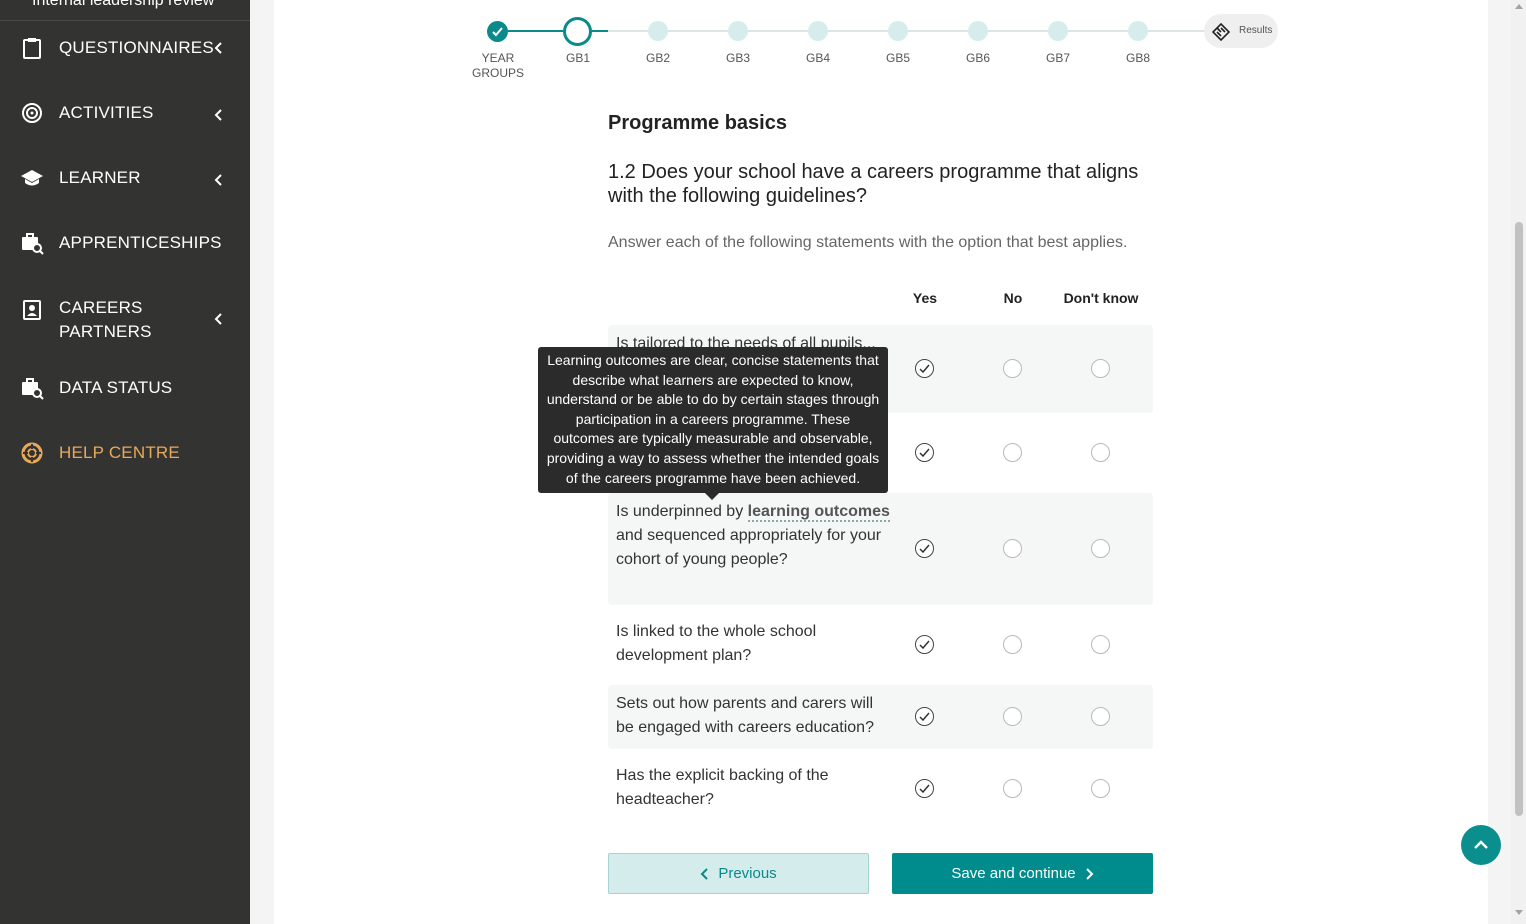 This screenshot has width=1526, height=924. Describe the element at coordinates (818, 31) in the screenshot. I see `step-dot-gb4` at that location.